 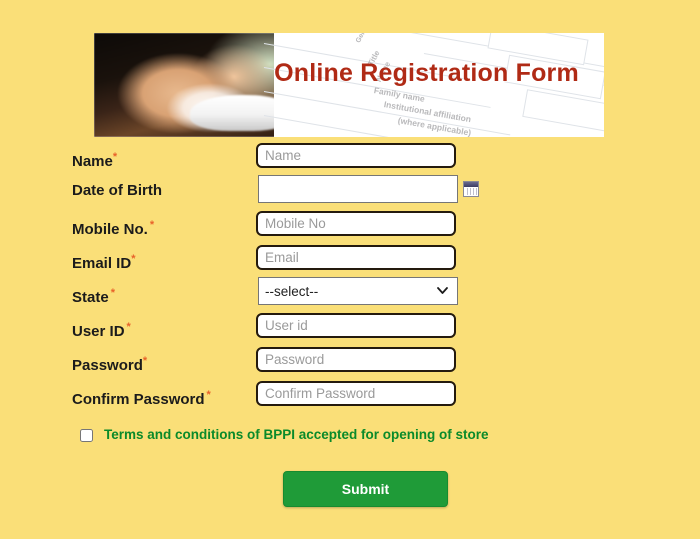 I want to click on form-row-name: Name*, so click(x=350, y=157).